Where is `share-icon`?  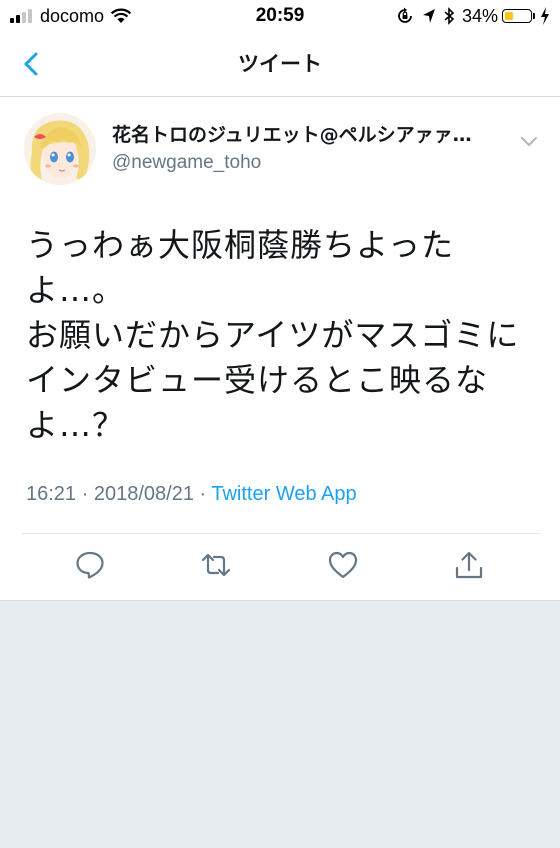 share-icon is located at coordinates (469, 565).